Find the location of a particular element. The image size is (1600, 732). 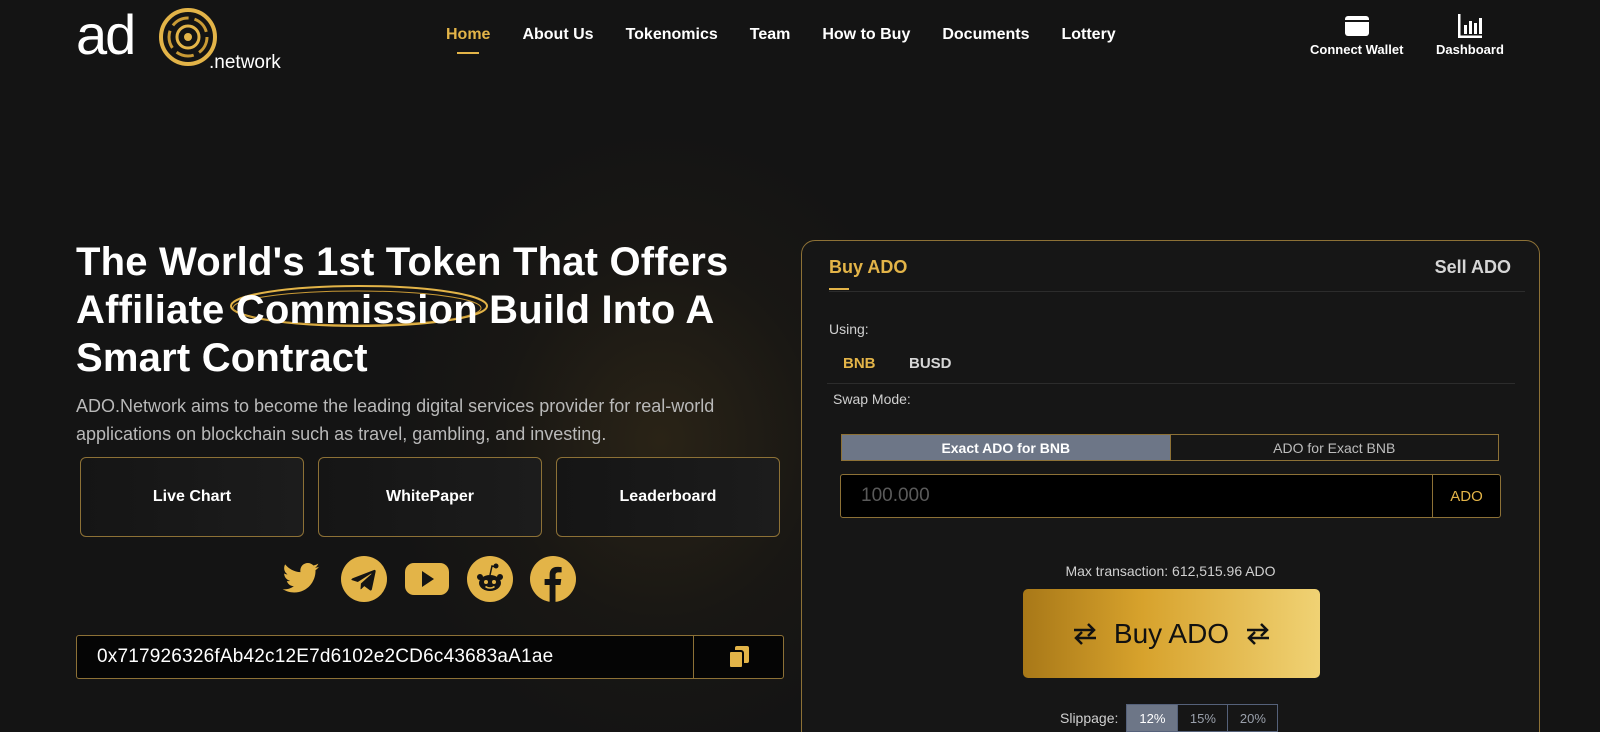

slippage-12: 12% is located at coordinates (1152, 718).